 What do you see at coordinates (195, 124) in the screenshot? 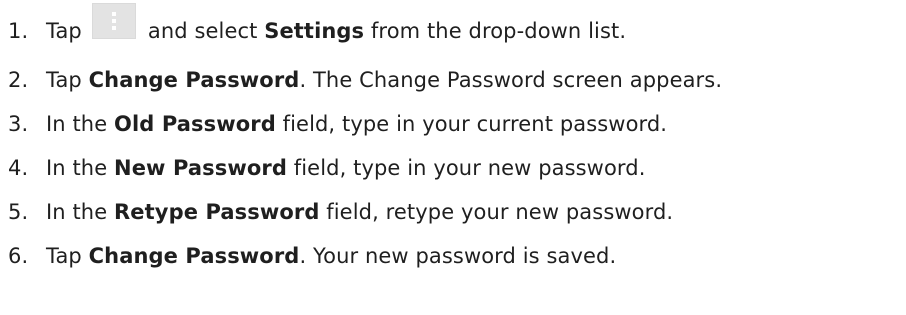
I see `ui-term-old-password: Old Password` at bounding box center [195, 124].